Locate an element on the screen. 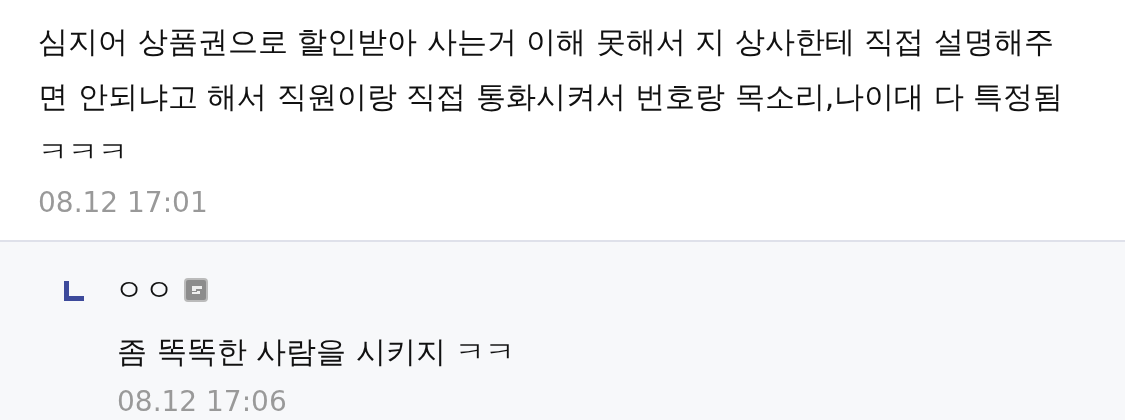 Image resolution: width=1125 pixels, height=420 pixels. reply-time: 08.12 17:06 is located at coordinates (202, 402).